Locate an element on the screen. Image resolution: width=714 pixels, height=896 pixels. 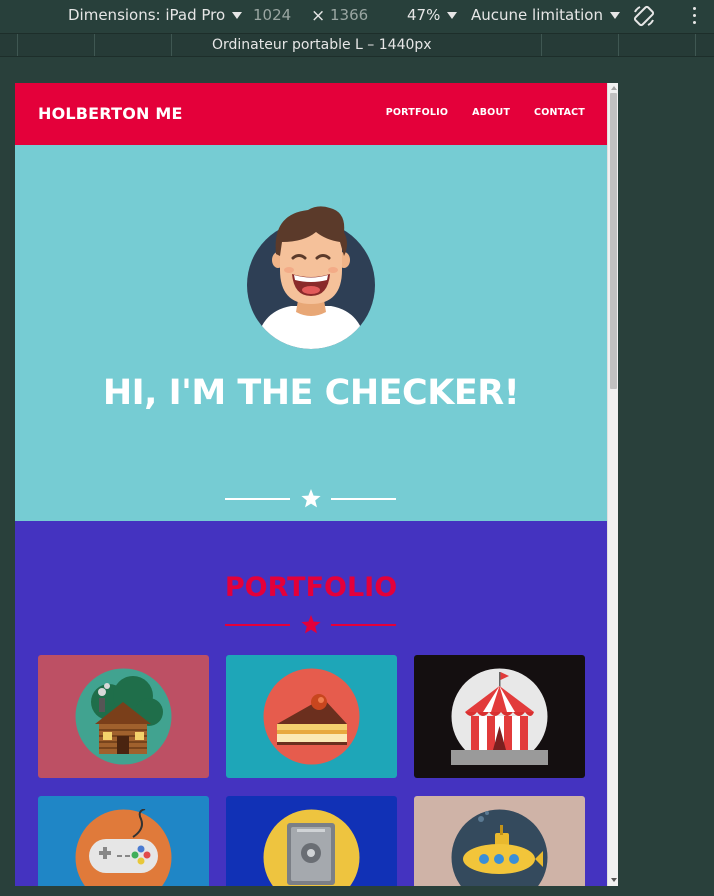
circus-tent-icon is located at coordinates (499, 716).